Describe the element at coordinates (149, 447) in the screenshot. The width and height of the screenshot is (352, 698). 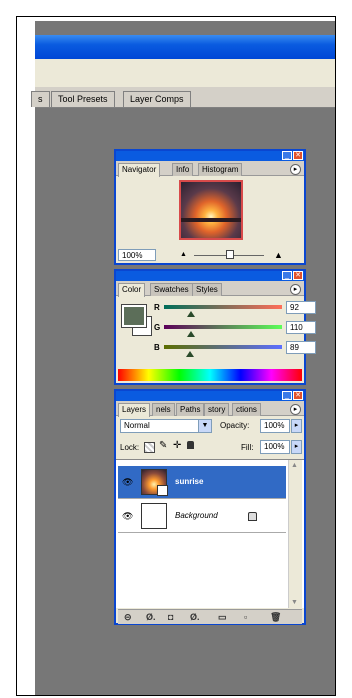
I see `lock-transparency-icon` at that location.